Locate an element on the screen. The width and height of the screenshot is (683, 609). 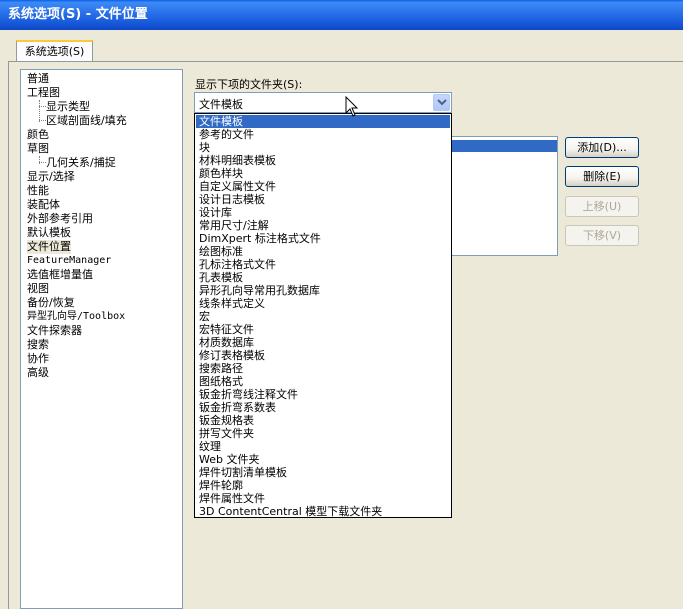
tree-item: 搜索 is located at coordinates (38, 345).